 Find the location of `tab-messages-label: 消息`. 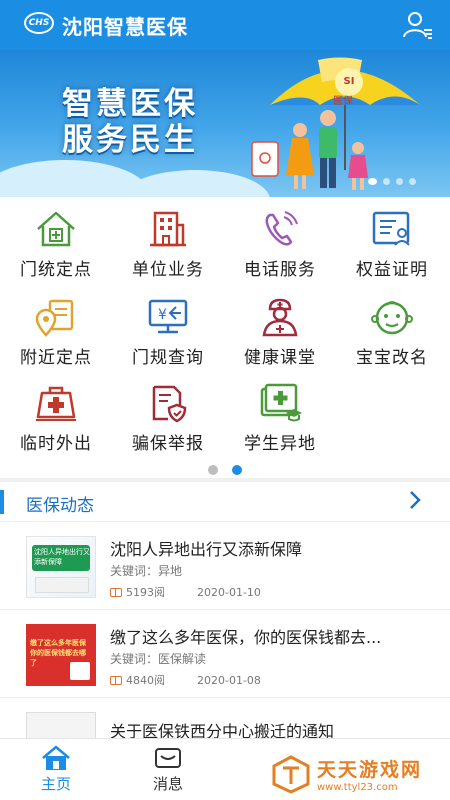

tab-messages-label: 消息 is located at coordinates (167, 784).